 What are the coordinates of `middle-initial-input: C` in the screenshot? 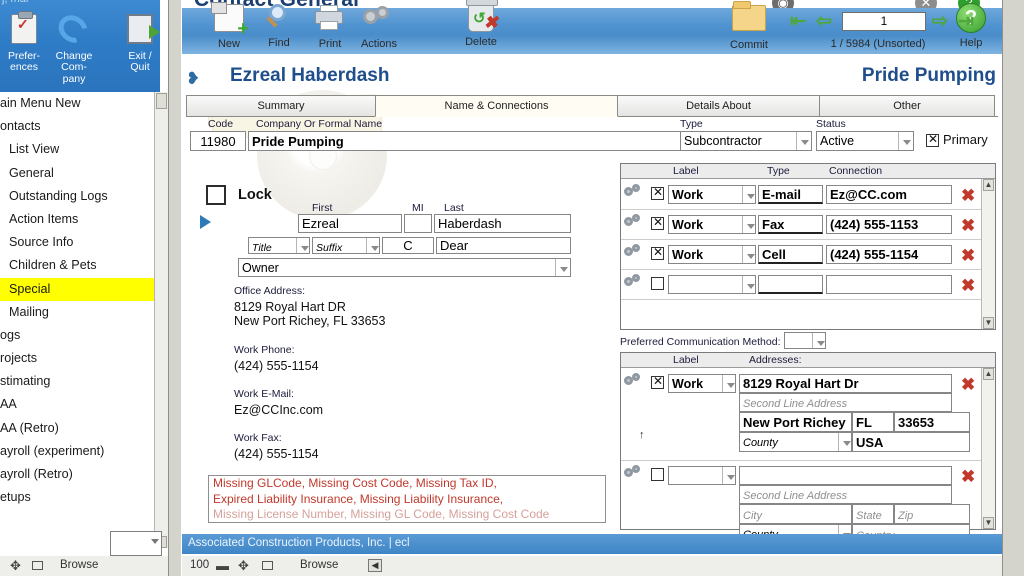 It's located at (408, 245).